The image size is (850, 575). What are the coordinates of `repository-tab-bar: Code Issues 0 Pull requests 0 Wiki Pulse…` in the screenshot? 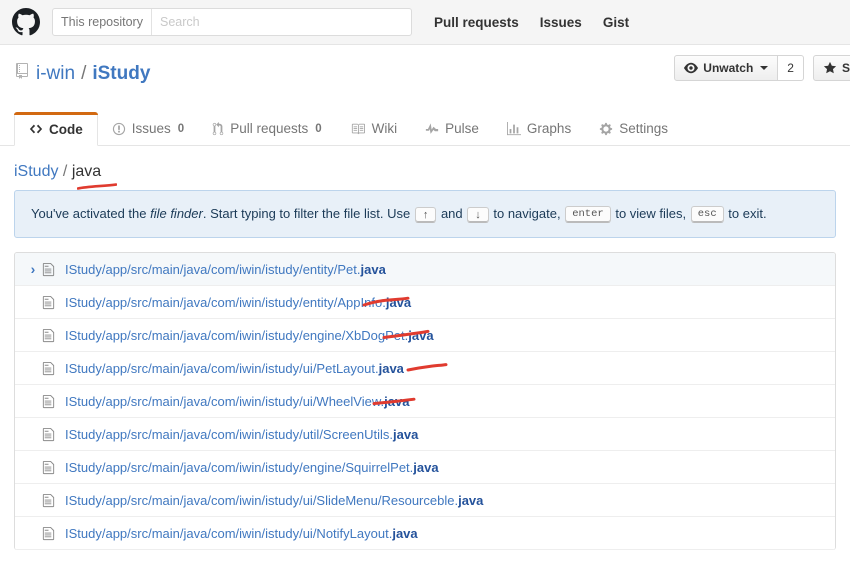 It's located at (425, 127).